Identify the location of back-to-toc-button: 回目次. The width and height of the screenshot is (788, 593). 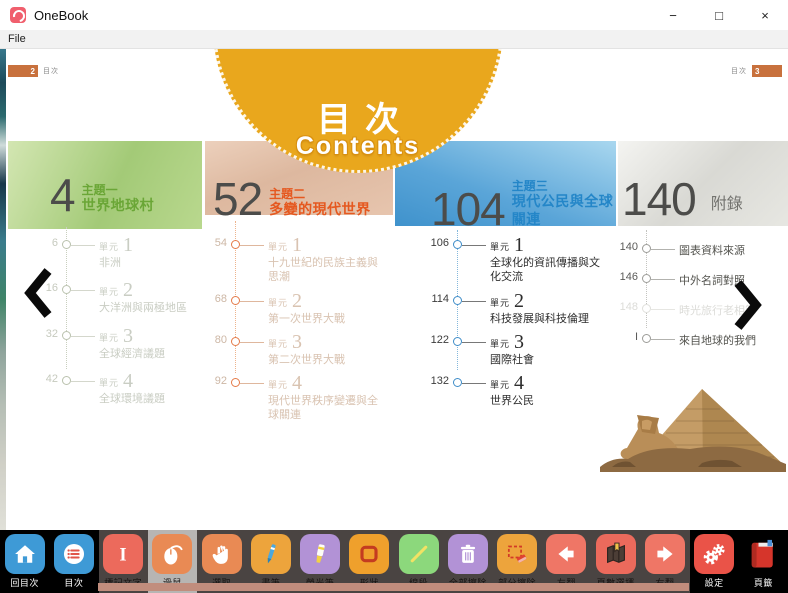
(25, 561).